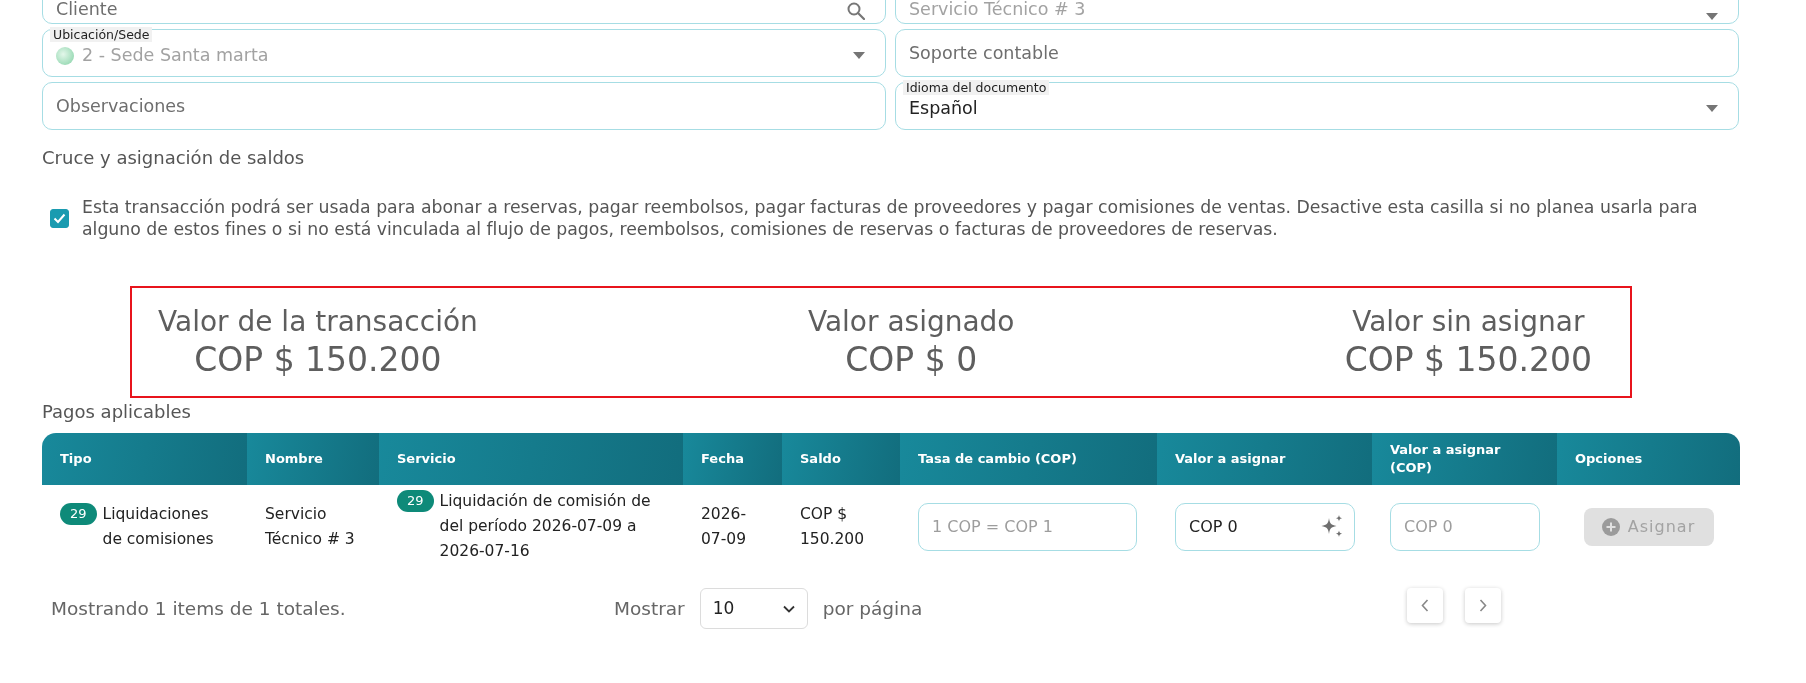  What do you see at coordinates (318, 321) in the screenshot?
I see `summary-label: Valor de la transacción` at bounding box center [318, 321].